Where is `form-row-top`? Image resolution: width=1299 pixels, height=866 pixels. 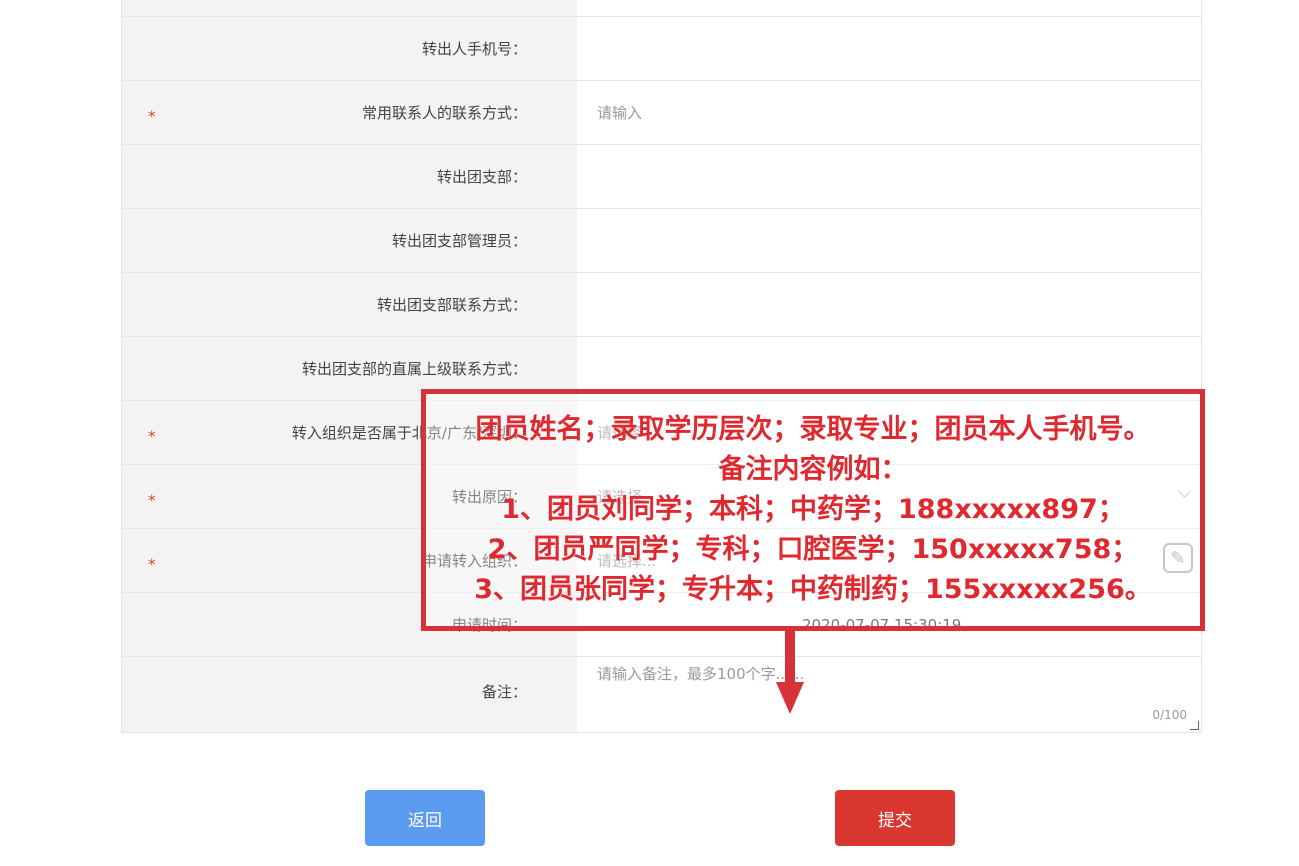
form-row-top is located at coordinates (661, 8).